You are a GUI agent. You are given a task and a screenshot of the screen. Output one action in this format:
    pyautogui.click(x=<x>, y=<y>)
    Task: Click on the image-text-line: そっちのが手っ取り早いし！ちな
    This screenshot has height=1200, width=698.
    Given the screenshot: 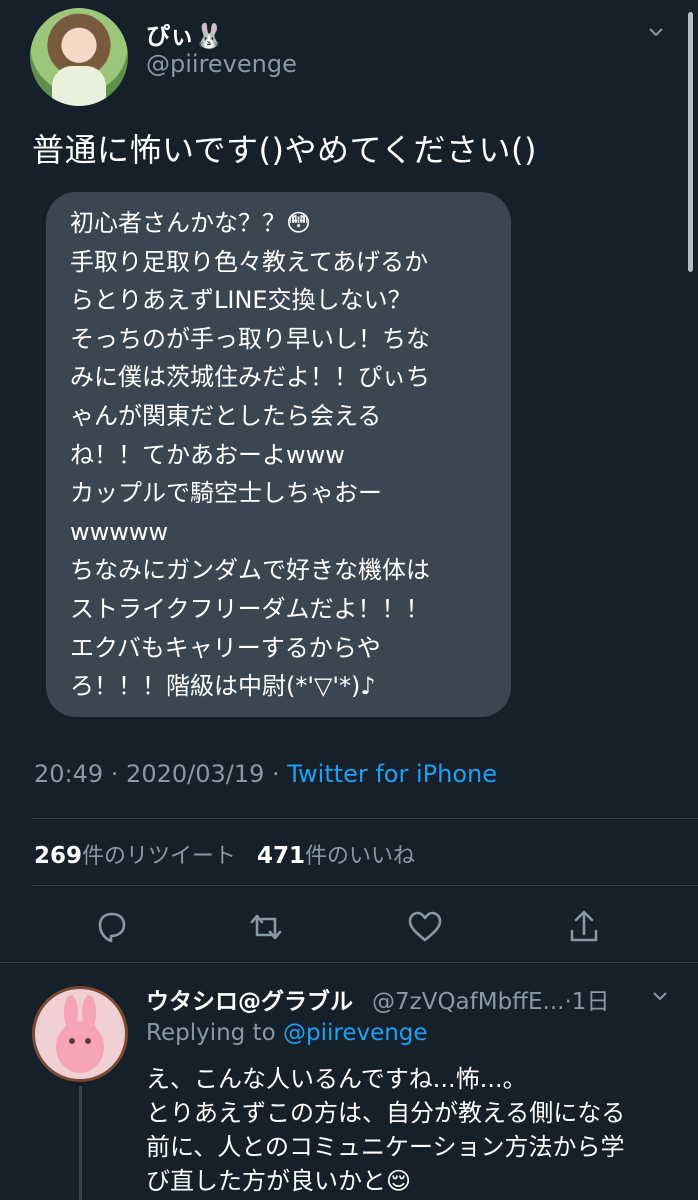 What is the action you would take?
    pyautogui.click(x=250, y=338)
    